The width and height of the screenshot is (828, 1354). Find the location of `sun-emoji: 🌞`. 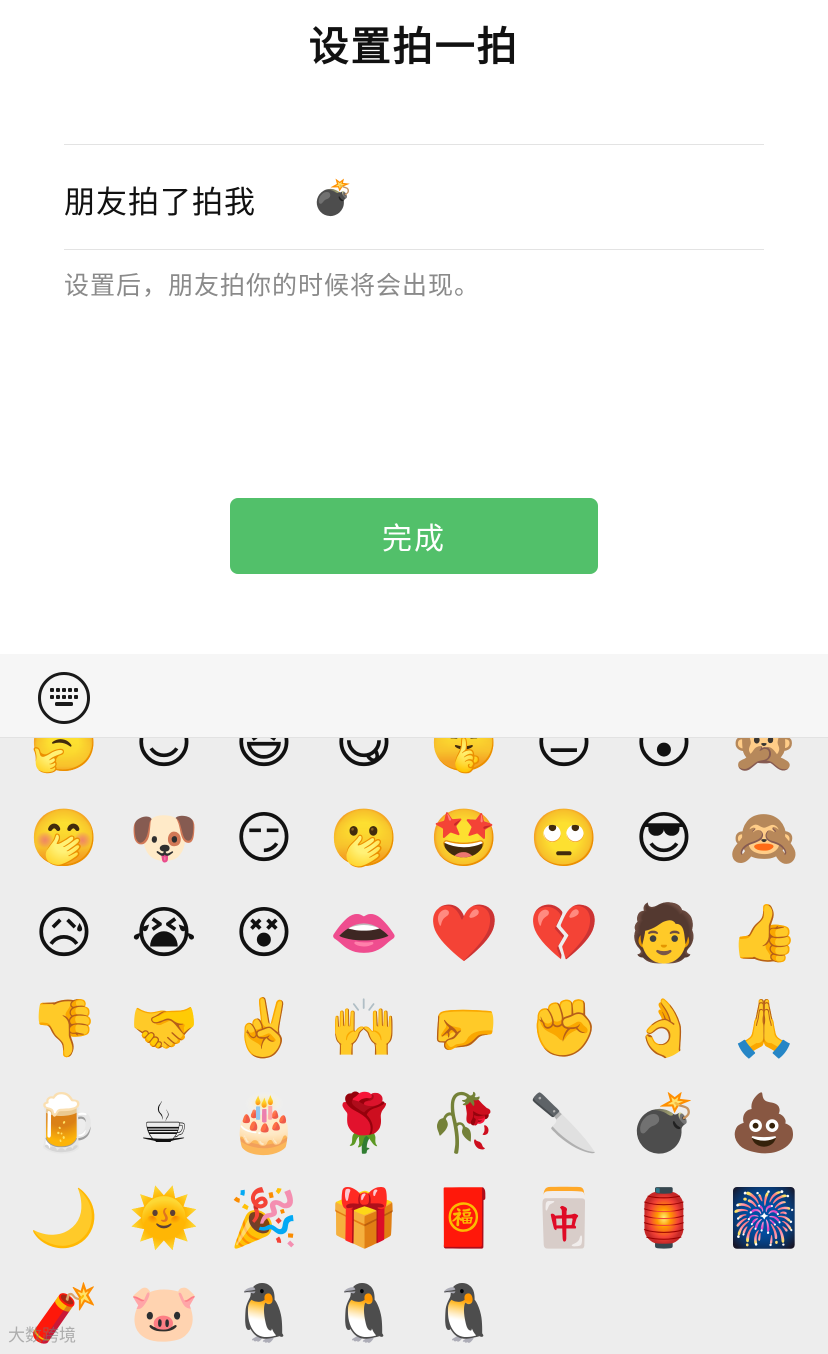

sun-emoji: 🌞 is located at coordinates (164, 1218).